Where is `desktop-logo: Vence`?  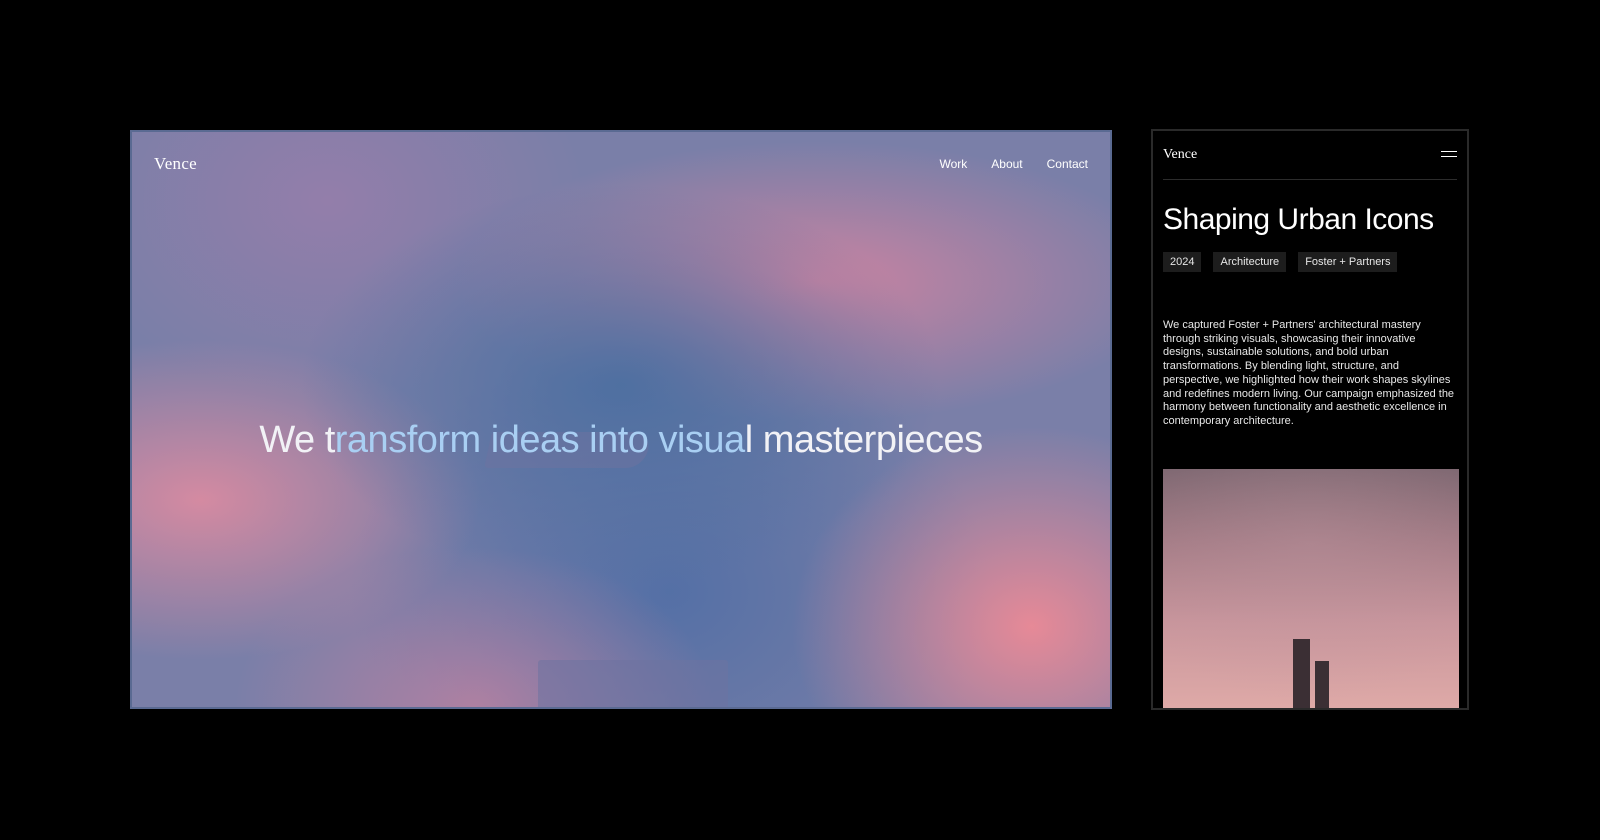 desktop-logo: Vence is located at coordinates (175, 164).